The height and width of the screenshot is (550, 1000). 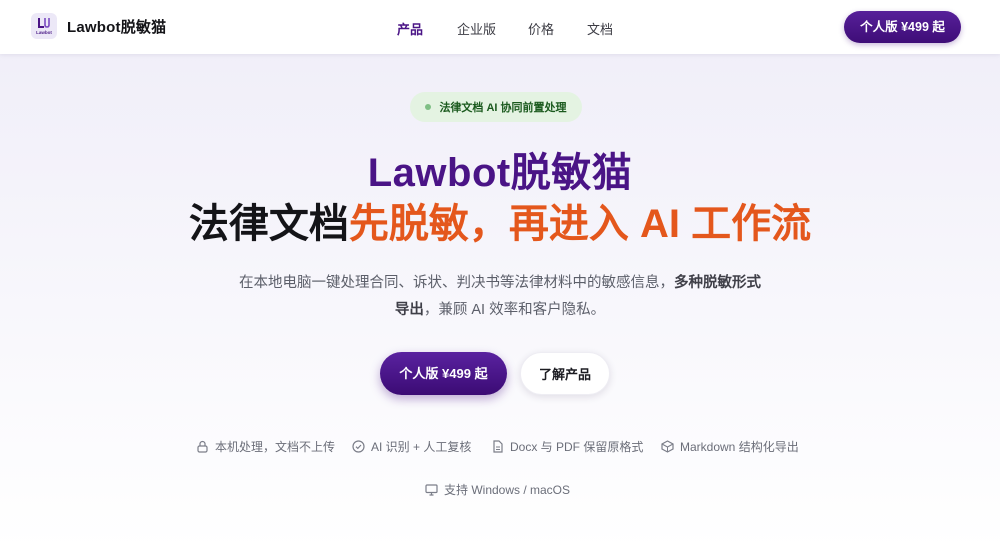 I want to click on feature-label: 支持 Windows / macOS, so click(x=507, y=489).